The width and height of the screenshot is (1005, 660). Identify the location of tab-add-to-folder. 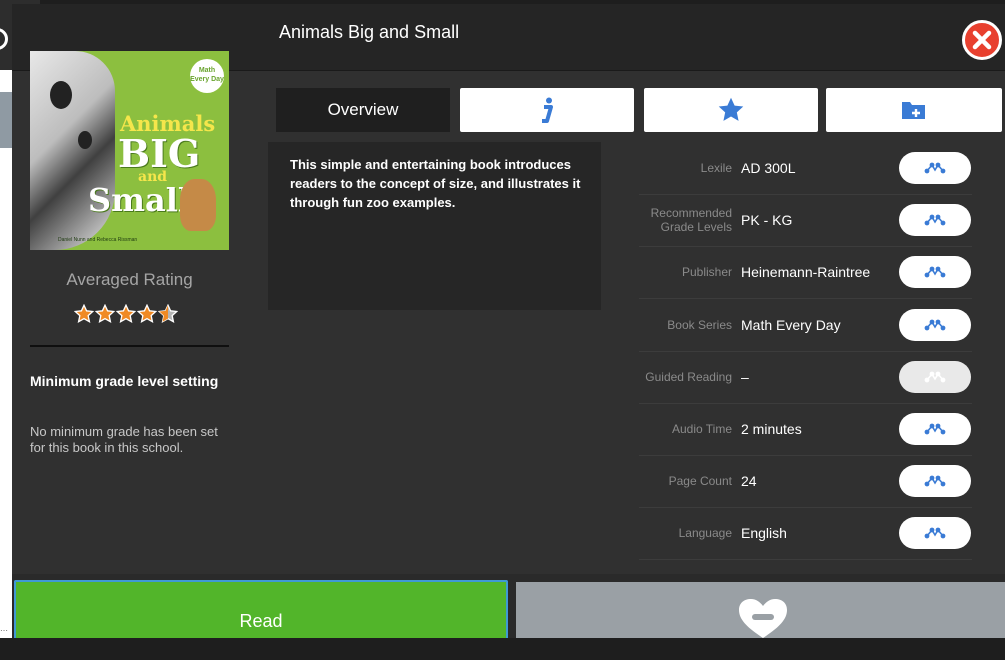
(914, 110).